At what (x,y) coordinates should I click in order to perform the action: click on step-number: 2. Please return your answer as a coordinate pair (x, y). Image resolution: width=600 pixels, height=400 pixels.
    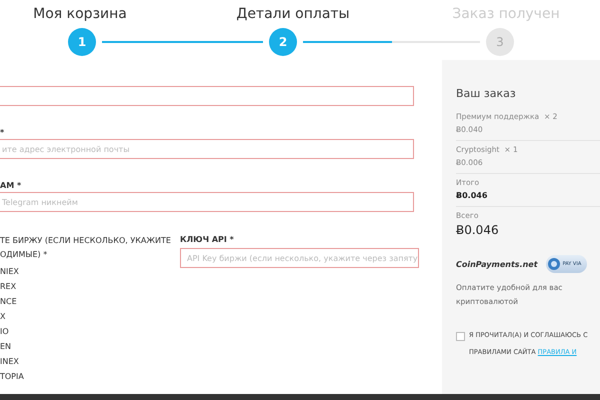
    Looking at the image, I should click on (283, 42).